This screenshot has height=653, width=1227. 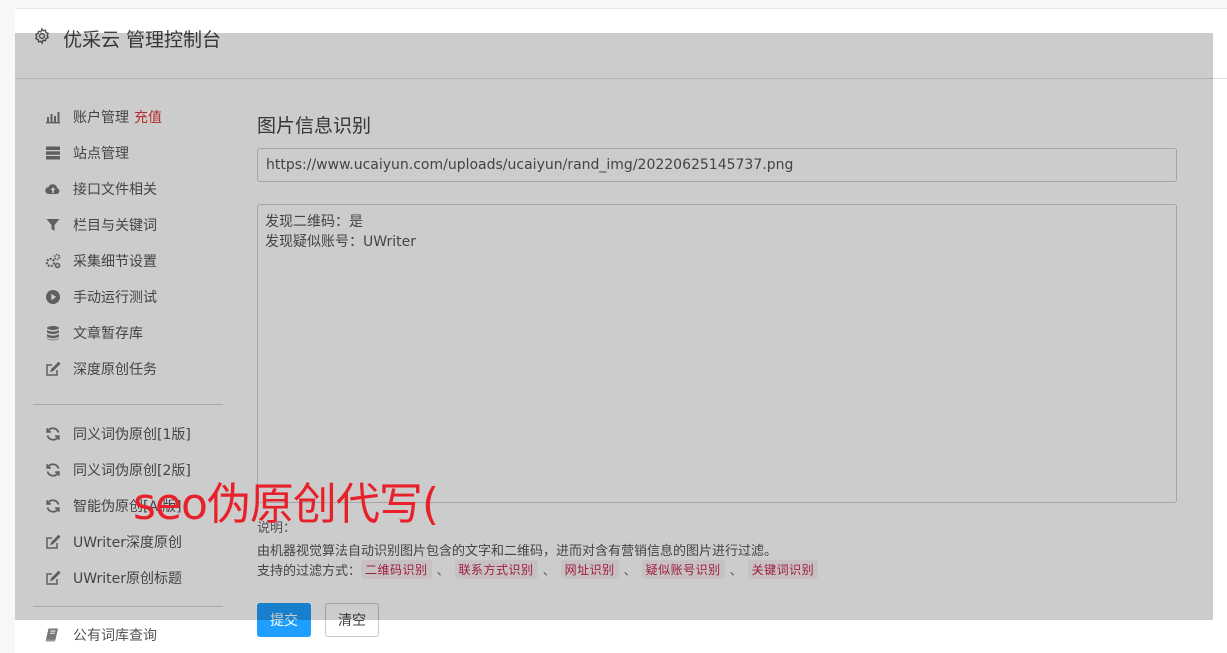 I want to click on header: 优采云 管理控制台, so click(x=621, y=44).